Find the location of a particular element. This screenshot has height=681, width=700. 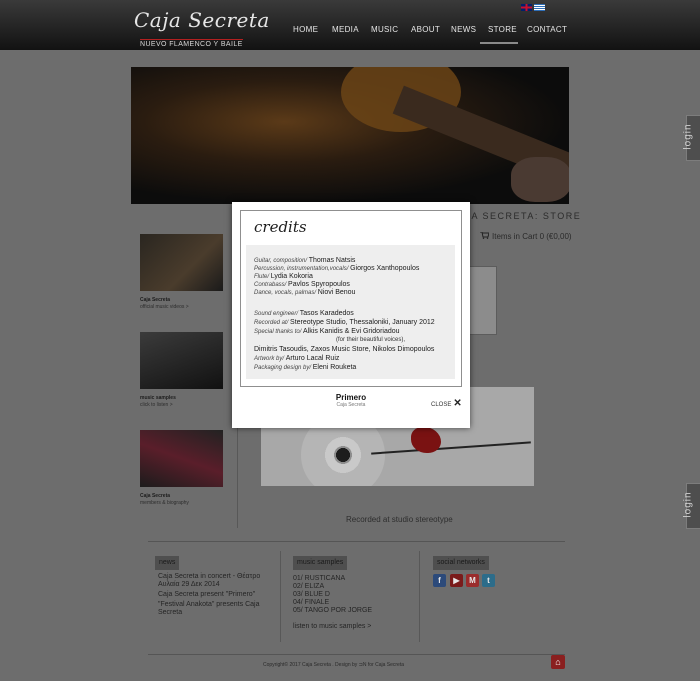

credit-role: Recorded at/ is located at coordinates (271, 323).